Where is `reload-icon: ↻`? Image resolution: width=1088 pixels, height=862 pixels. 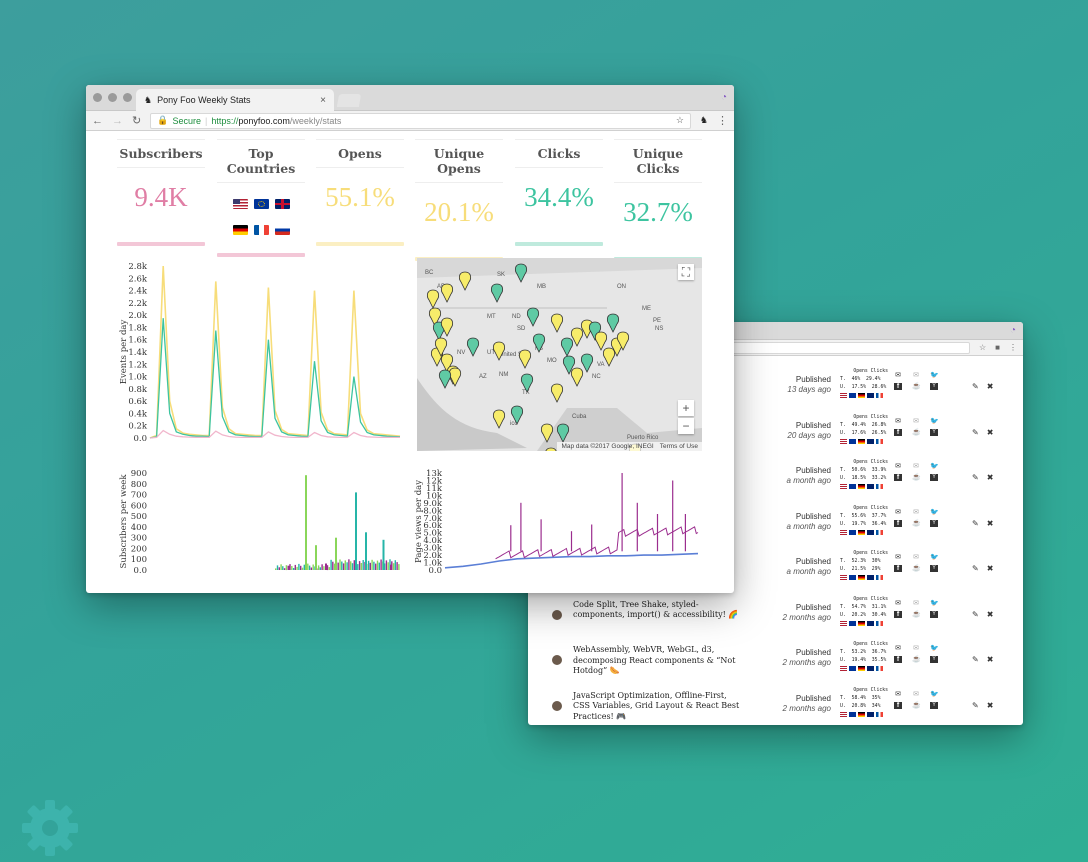
reload-icon: ↻ is located at coordinates (136, 120).